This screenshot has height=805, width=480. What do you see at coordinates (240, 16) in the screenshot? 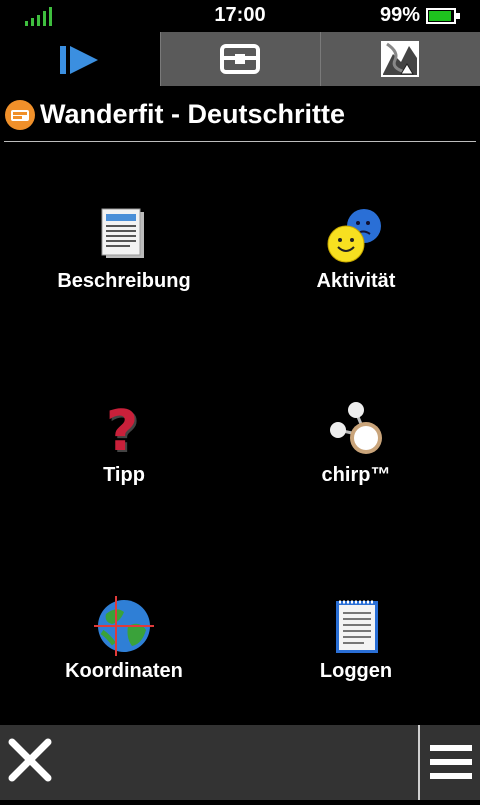
I see `status-bar: 17:00 99%` at bounding box center [240, 16].